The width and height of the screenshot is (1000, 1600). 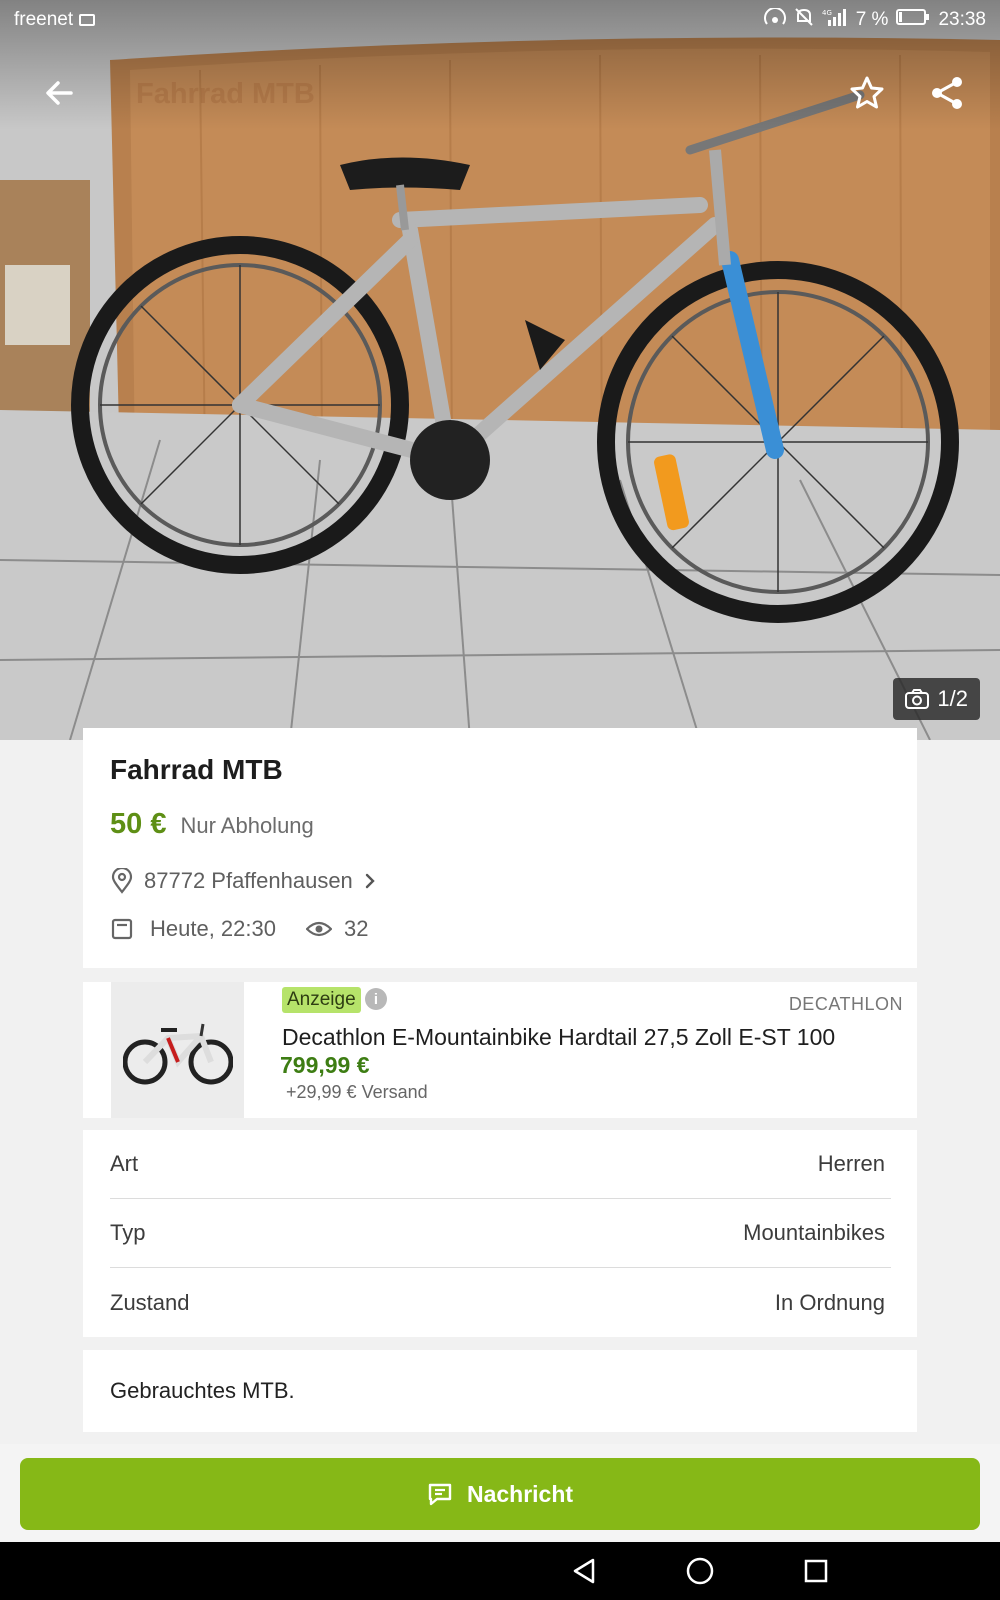 I want to click on nav-recents-button, so click(x=816, y=1571).